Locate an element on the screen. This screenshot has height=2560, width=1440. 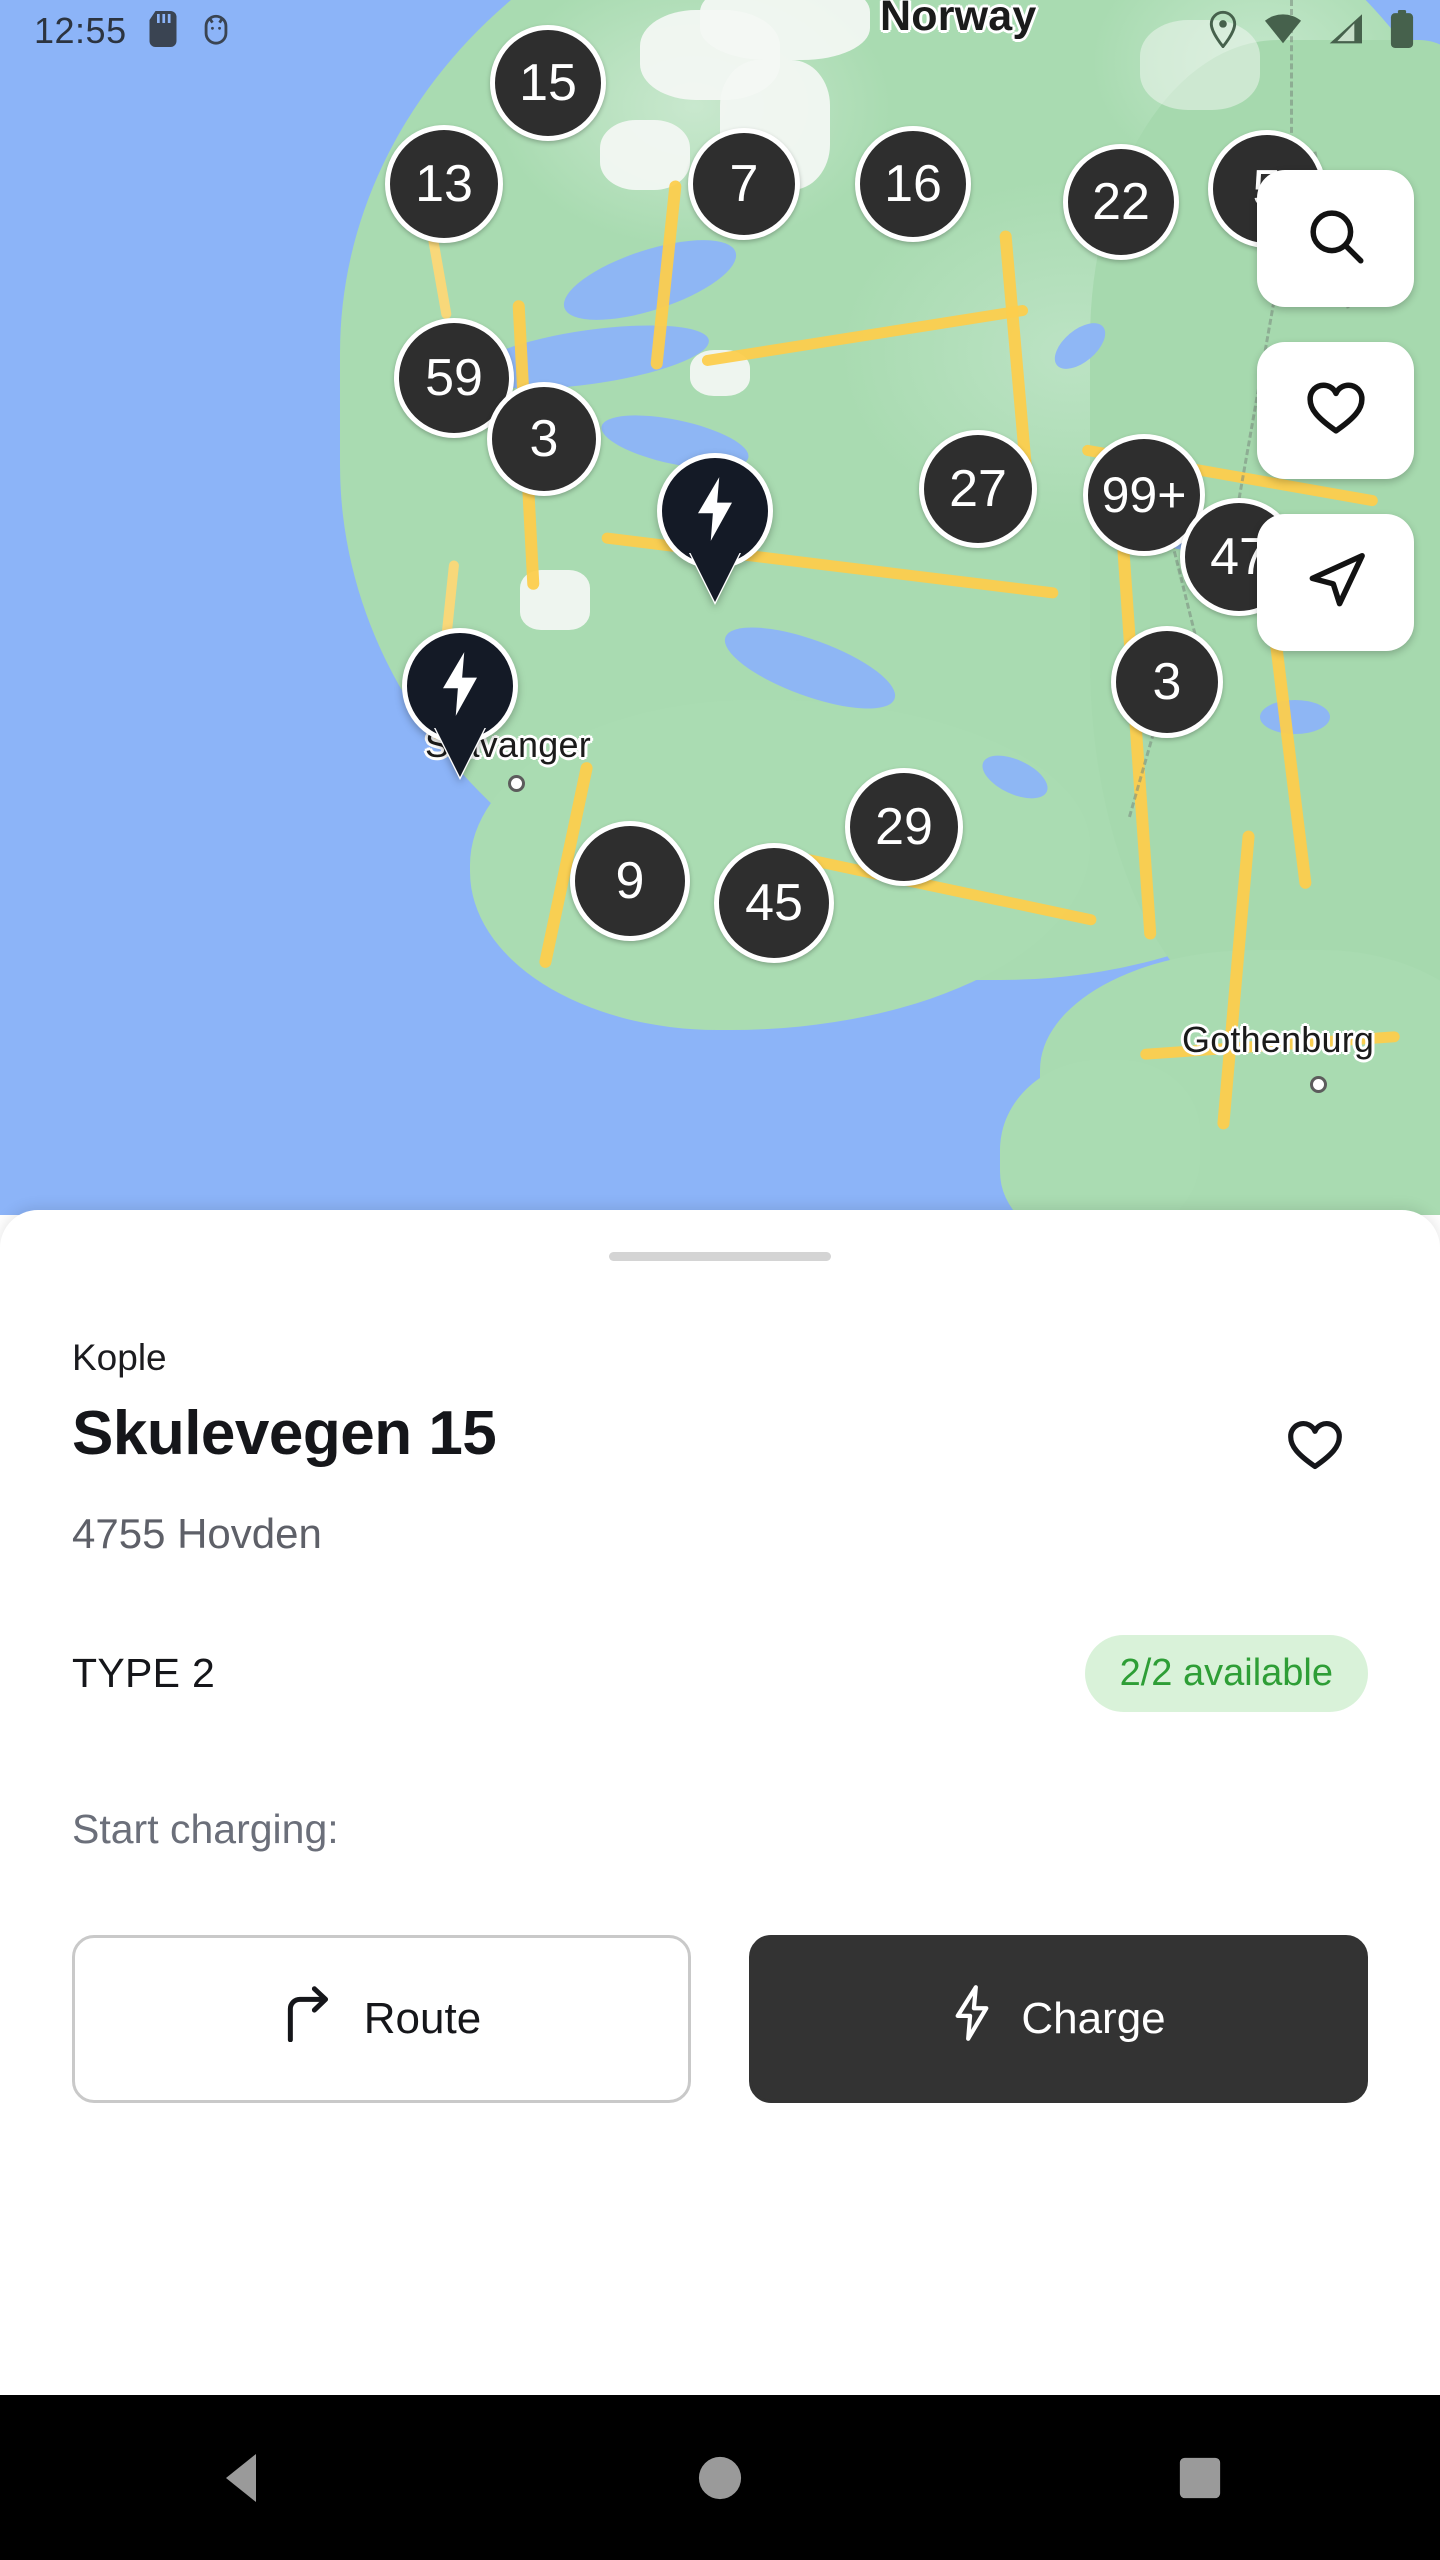
city-dot is located at coordinates (1318, 1084).